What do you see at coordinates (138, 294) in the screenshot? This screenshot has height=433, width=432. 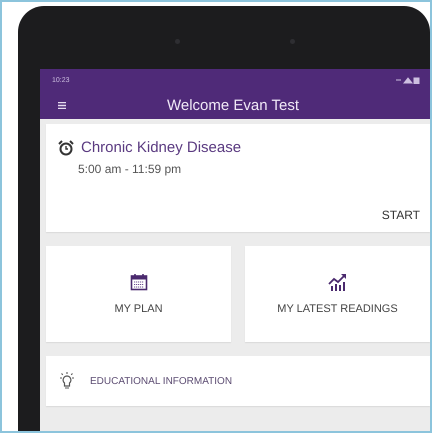 I see `menu-tile: MY PLAN` at bounding box center [138, 294].